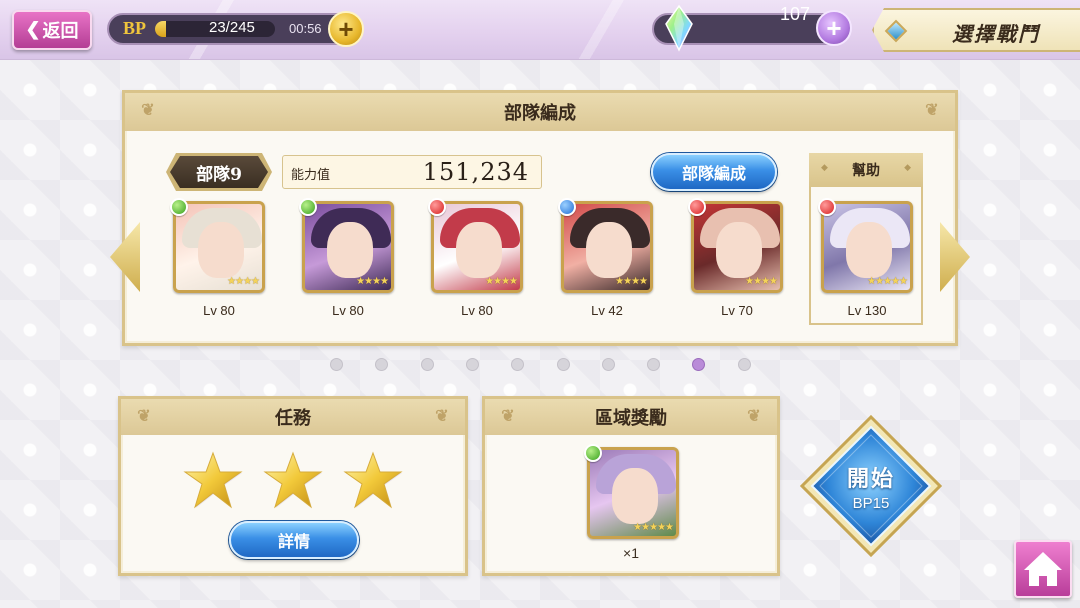  I want to click on stage-select-tab: 選擇戰鬥, so click(976, 30).